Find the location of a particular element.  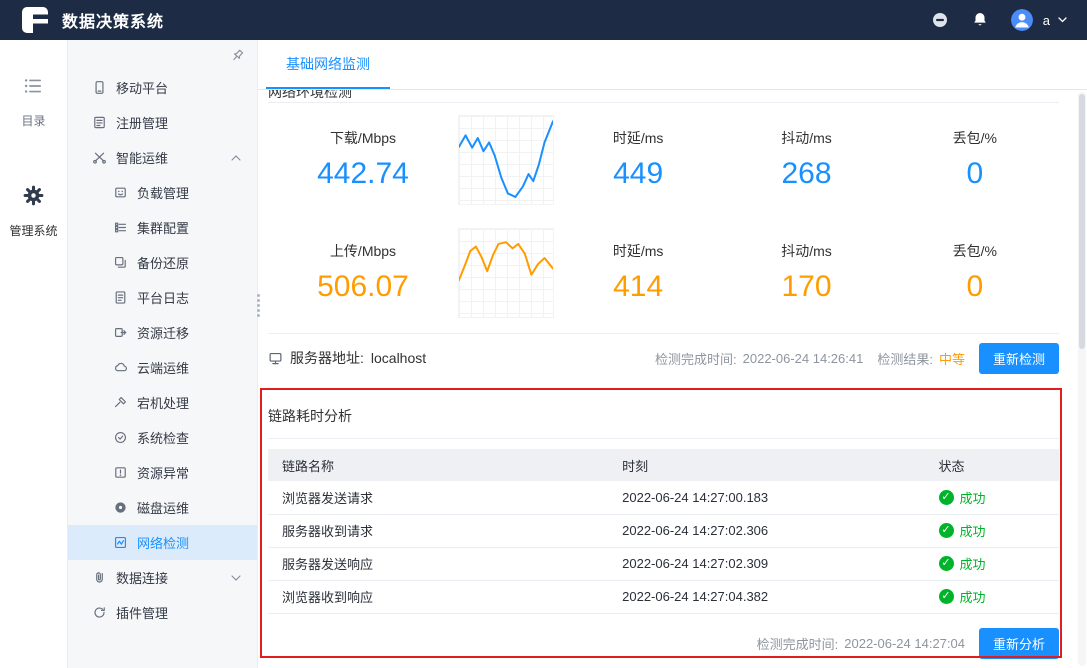

cell-time: 2022-06-24 14:27:02.309 is located at coordinates (766, 564).